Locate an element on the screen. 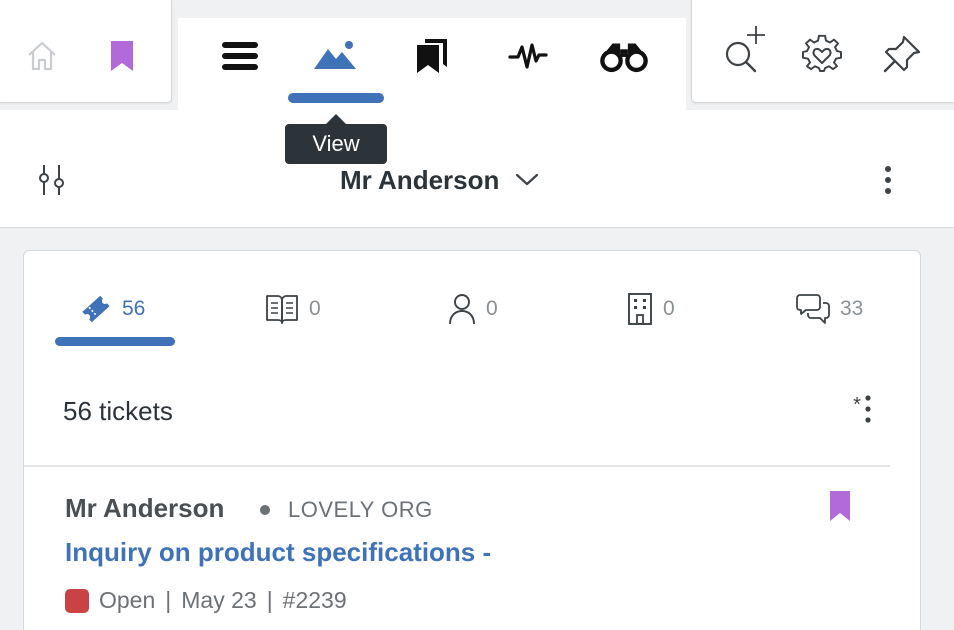 The image size is (954, 630). ticket-date: May 23 is located at coordinates (219, 600).